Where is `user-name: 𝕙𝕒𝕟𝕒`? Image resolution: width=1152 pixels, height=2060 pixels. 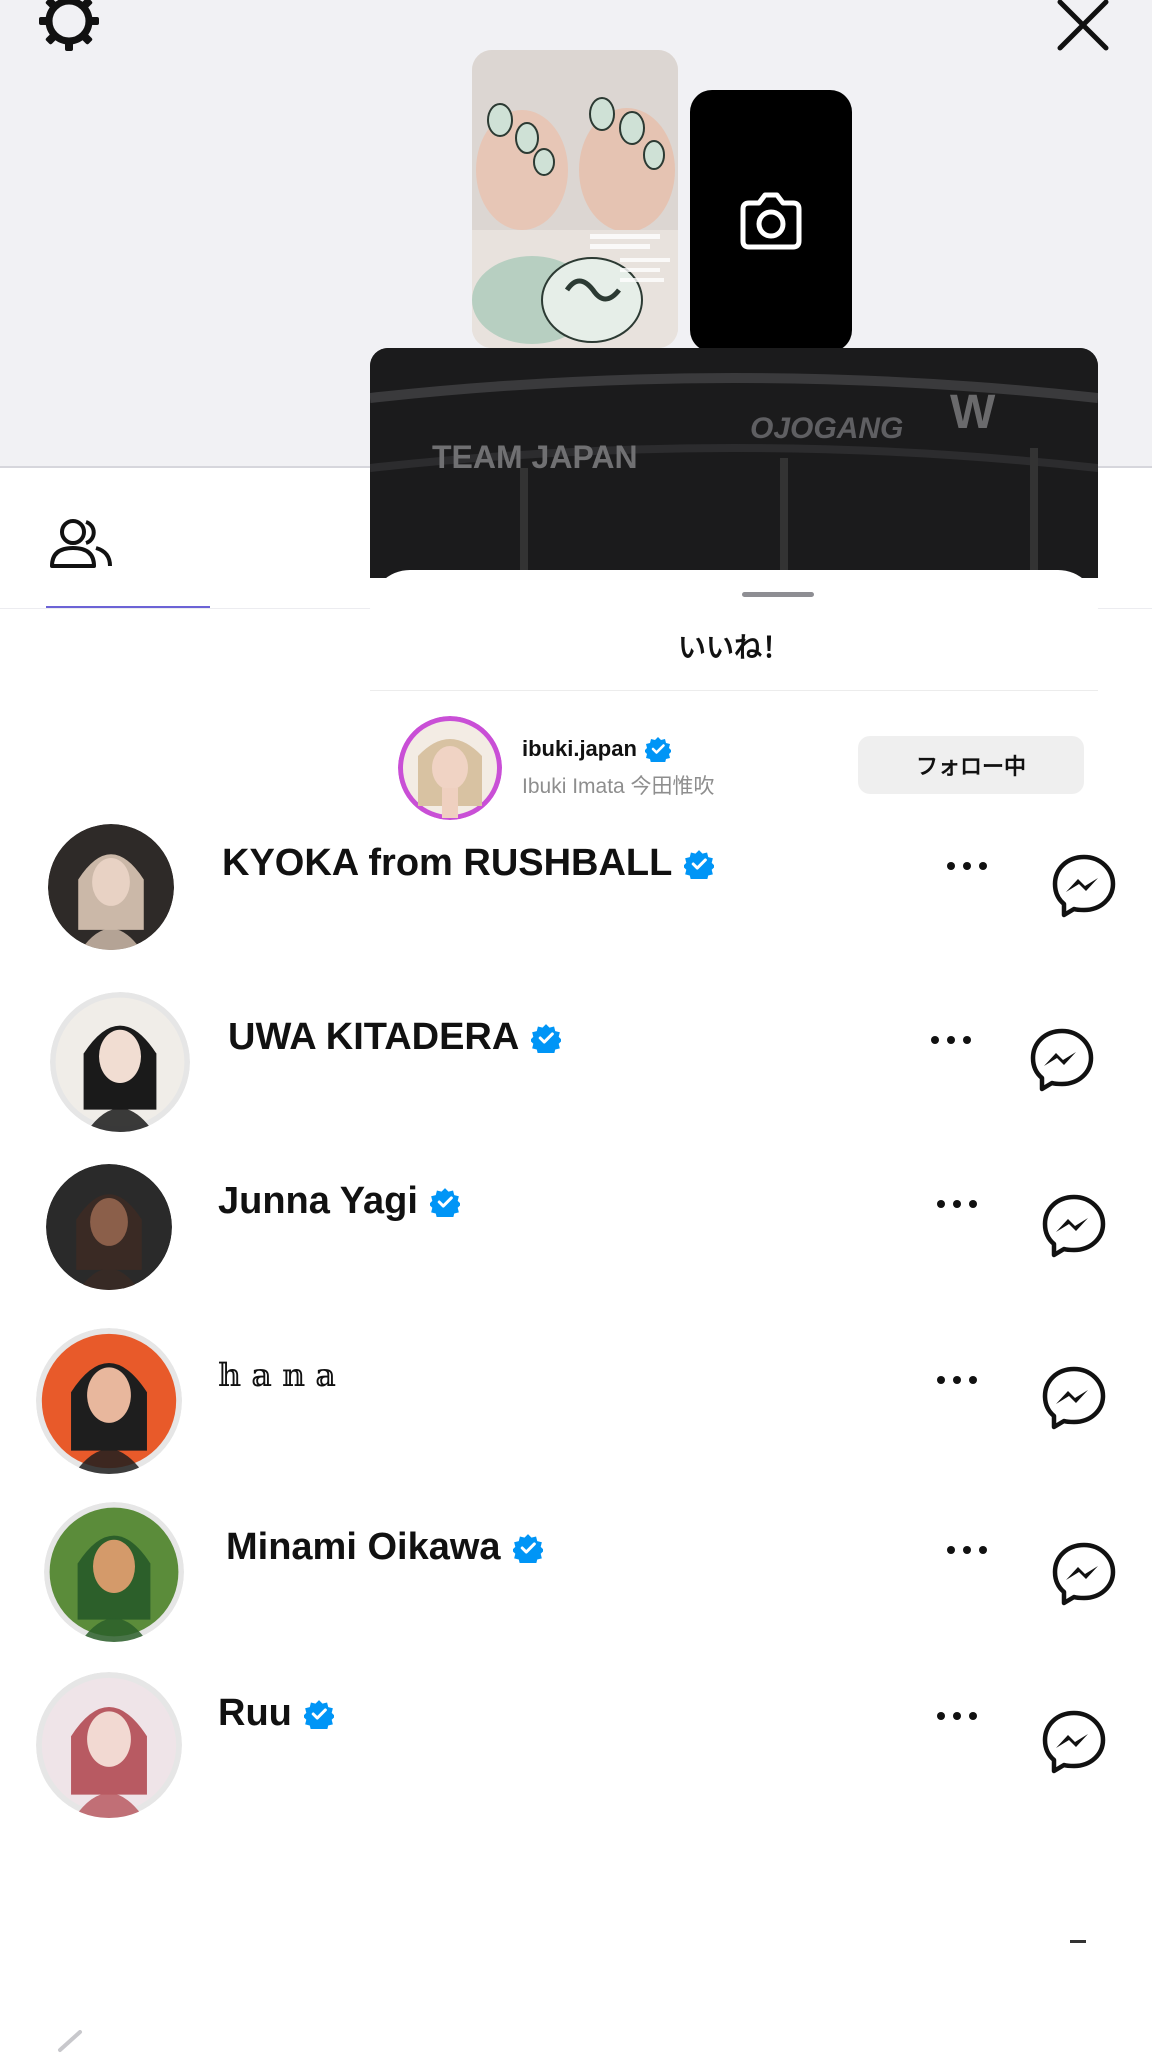
user-name: 𝕙𝕒𝕟𝕒 is located at coordinates (282, 1375).